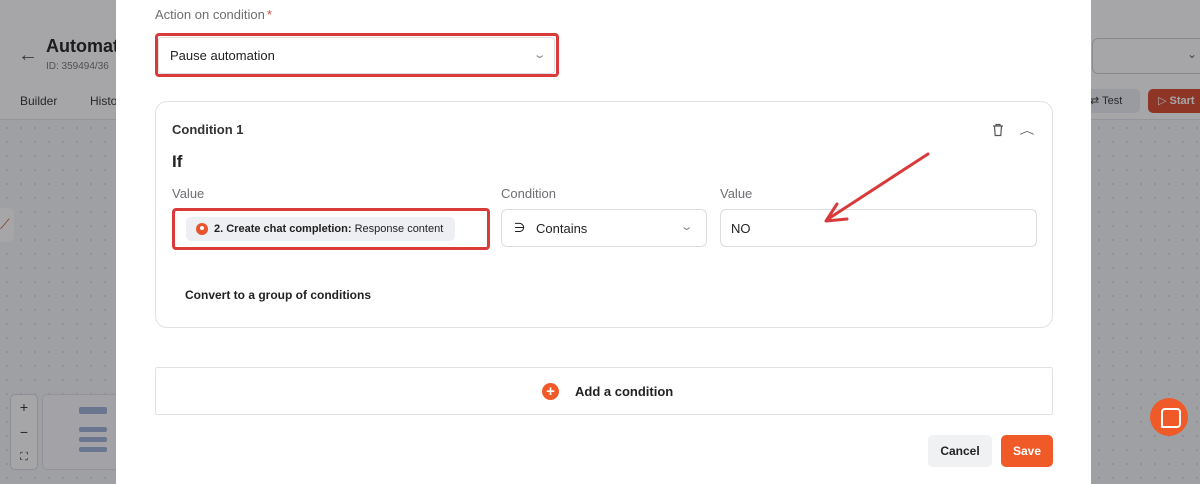 This screenshot has width=1200, height=484. I want to click on trash-icon, so click(998, 130).